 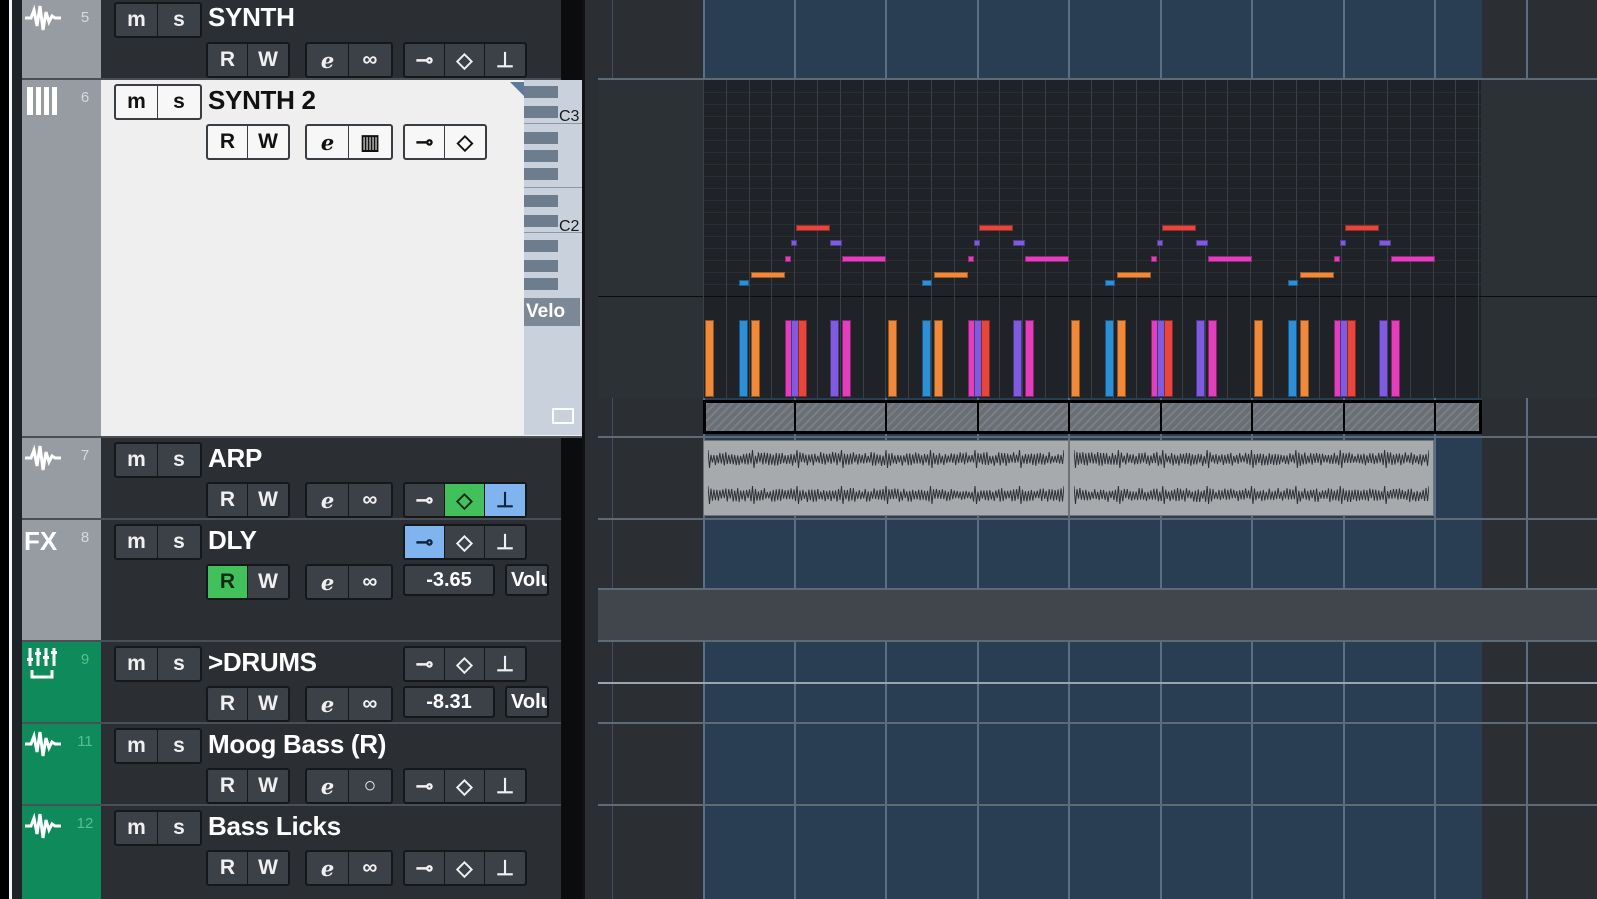 What do you see at coordinates (552, 312) in the screenshot?
I see `velocity-lane-tab: Velo` at bounding box center [552, 312].